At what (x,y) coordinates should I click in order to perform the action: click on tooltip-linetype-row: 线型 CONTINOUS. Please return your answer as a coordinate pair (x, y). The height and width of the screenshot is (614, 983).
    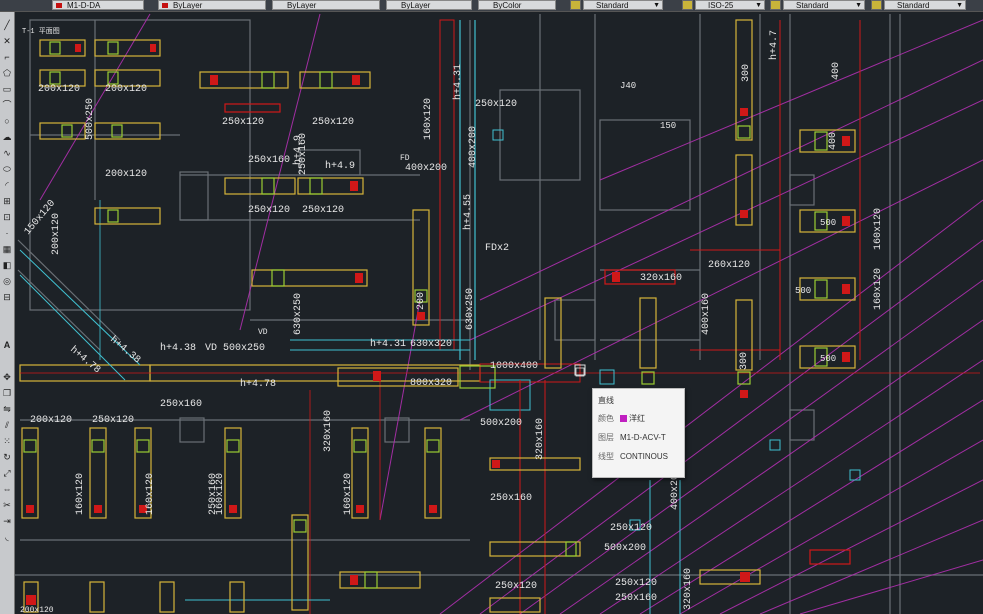
    Looking at the image, I should click on (633, 456).